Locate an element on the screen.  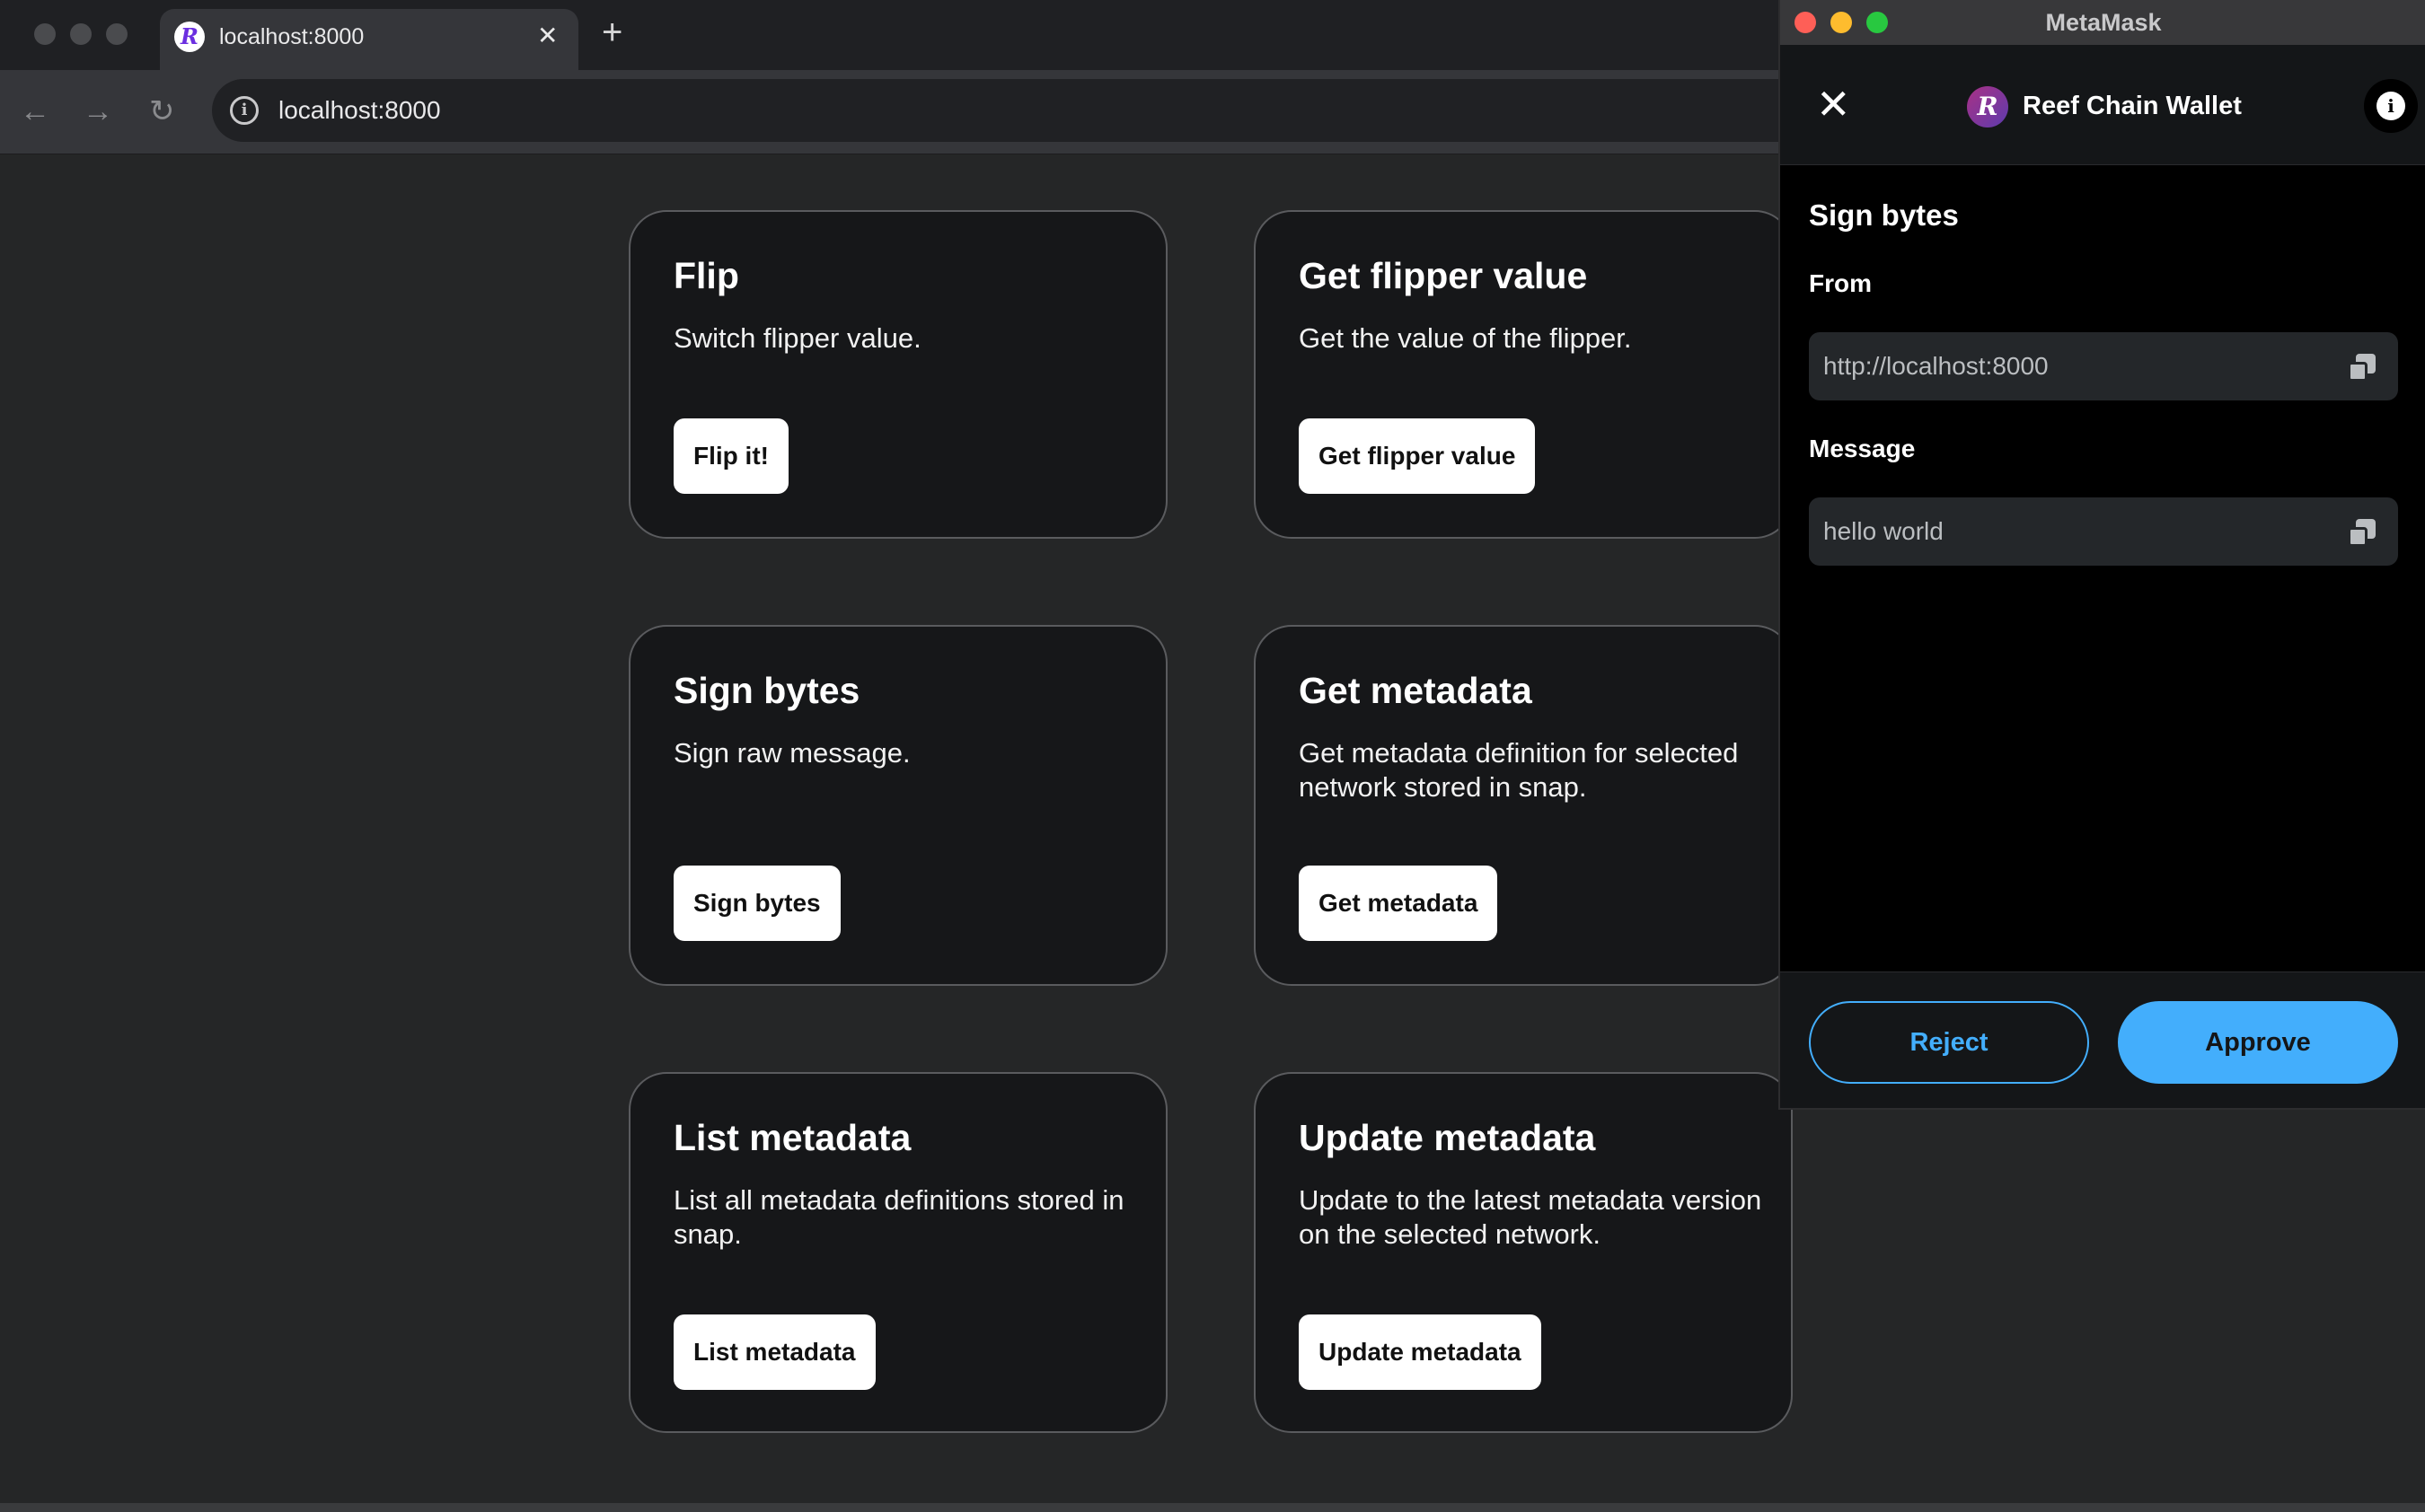
info-icon: i is located at coordinates (2391, 106).